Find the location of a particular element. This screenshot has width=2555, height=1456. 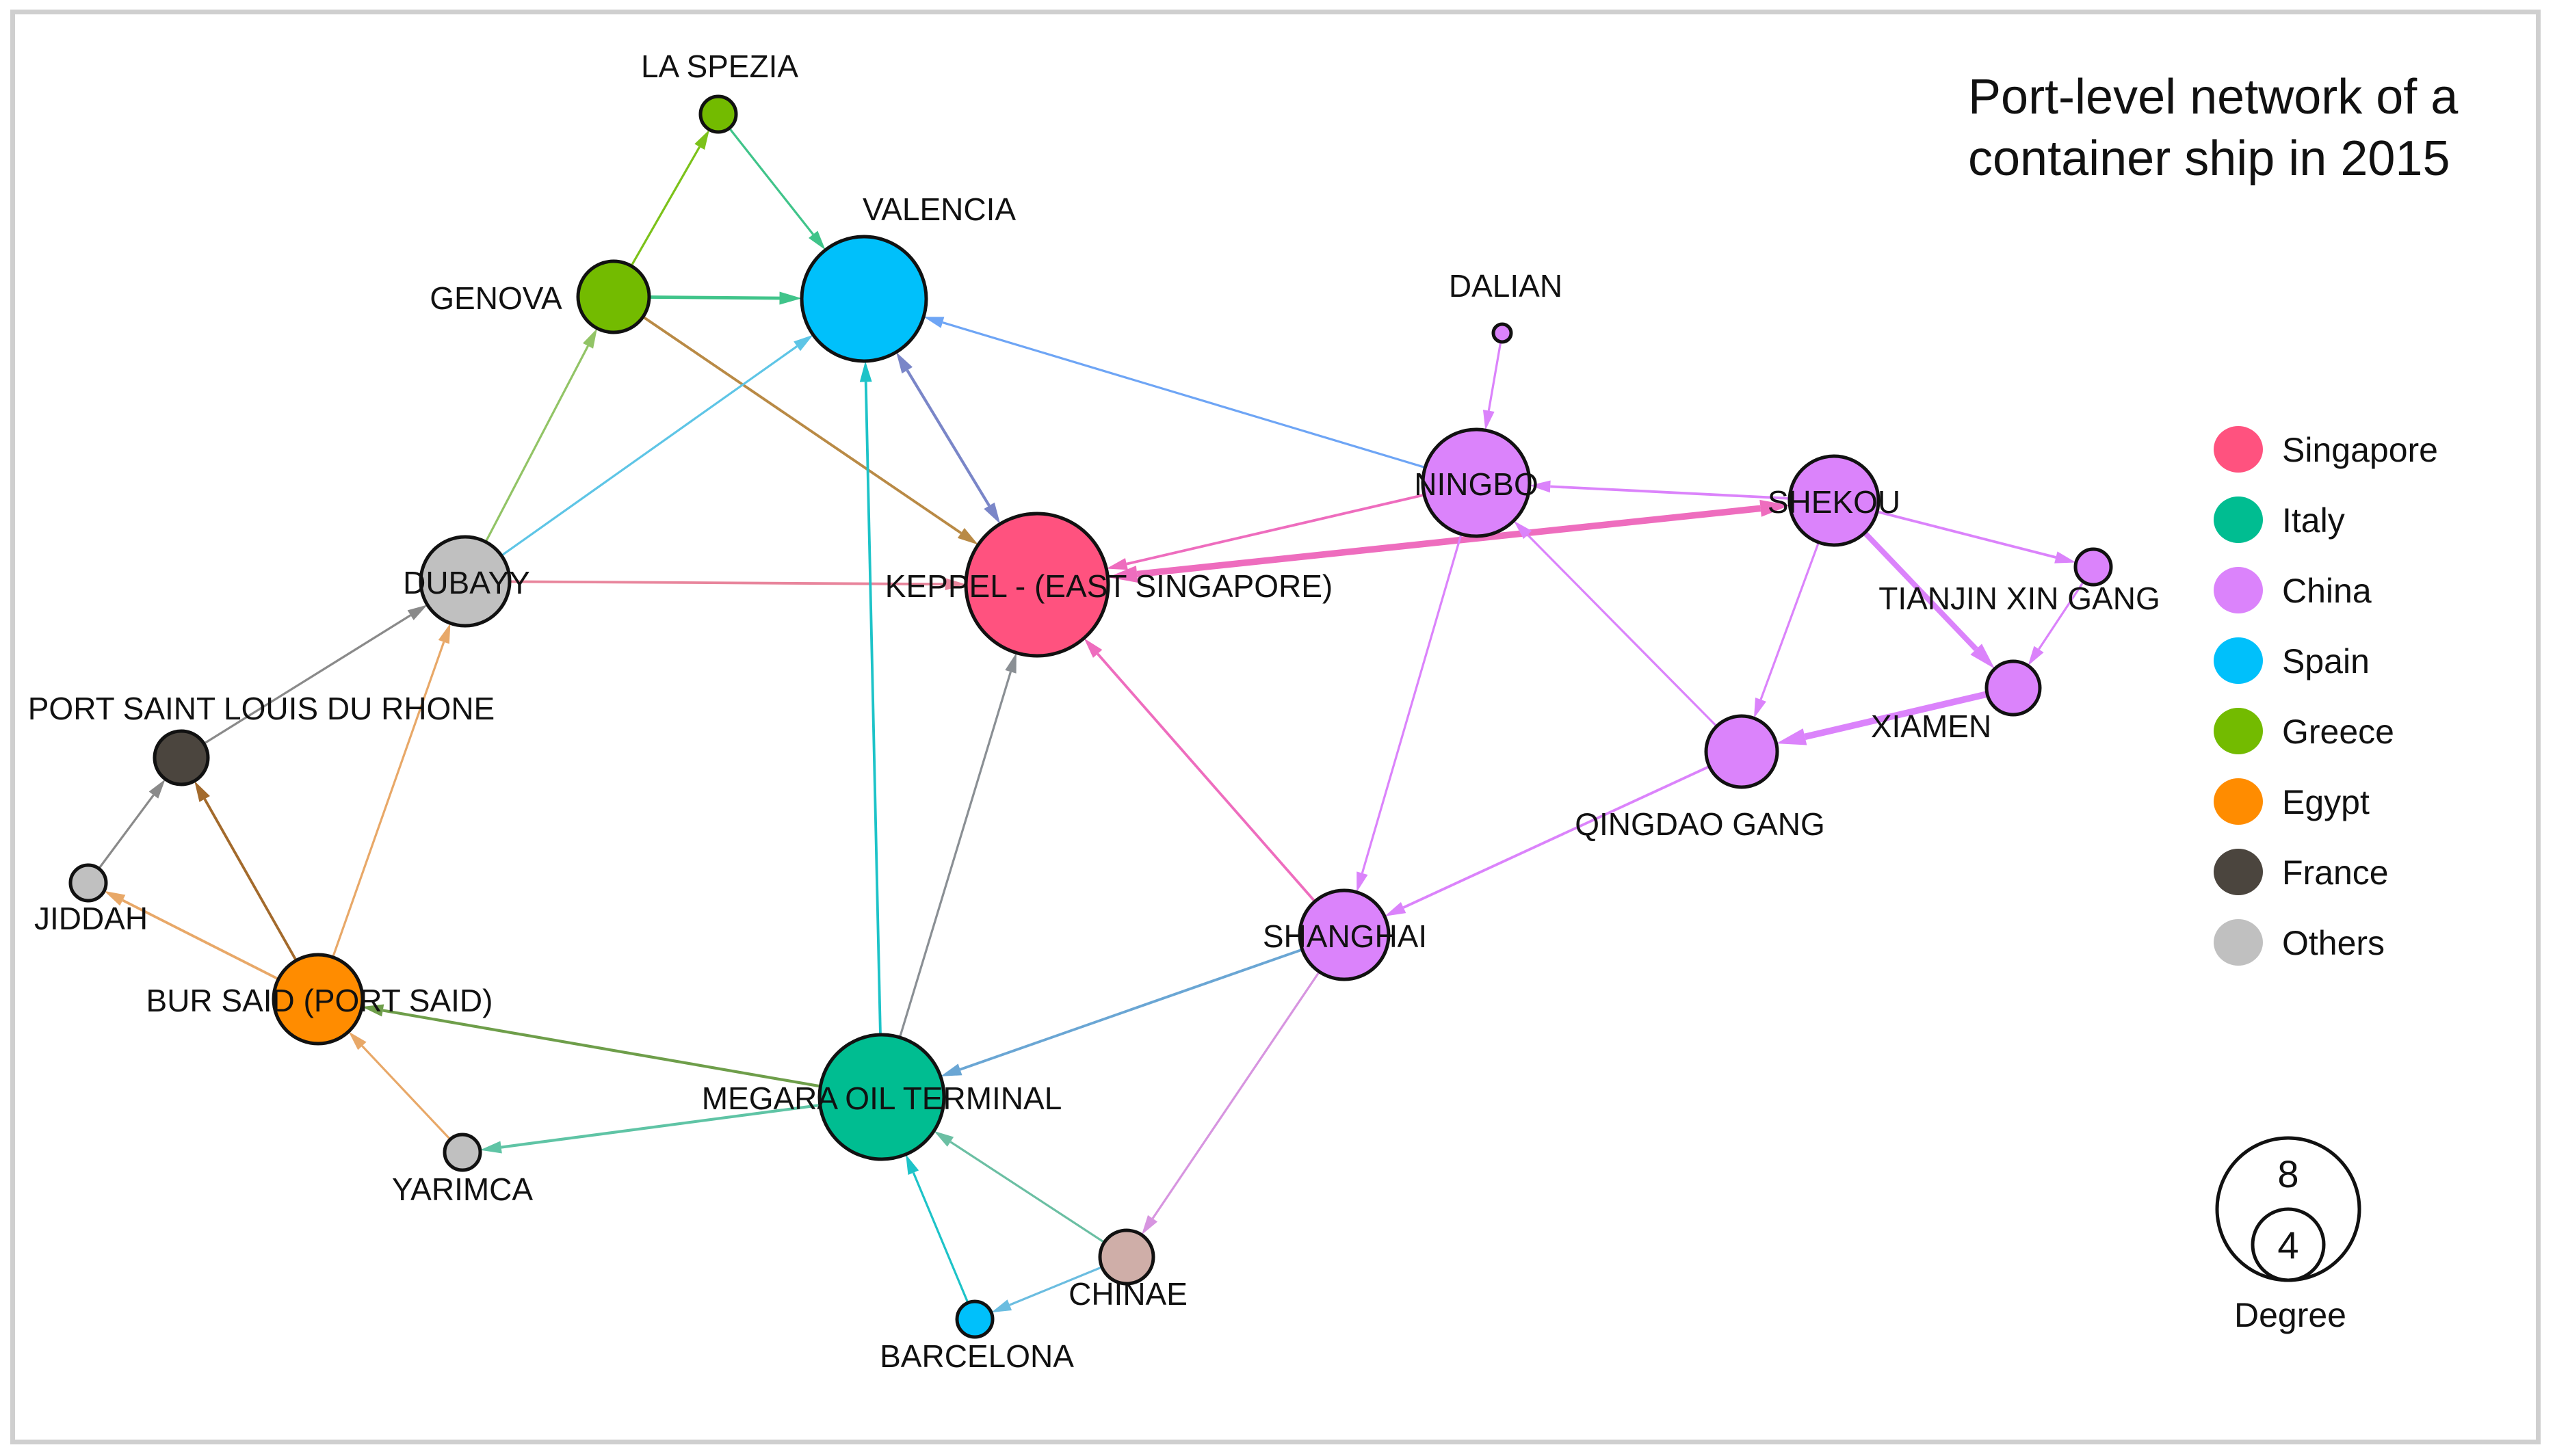

legend-label: Others is located at coordinates (2333, 943).